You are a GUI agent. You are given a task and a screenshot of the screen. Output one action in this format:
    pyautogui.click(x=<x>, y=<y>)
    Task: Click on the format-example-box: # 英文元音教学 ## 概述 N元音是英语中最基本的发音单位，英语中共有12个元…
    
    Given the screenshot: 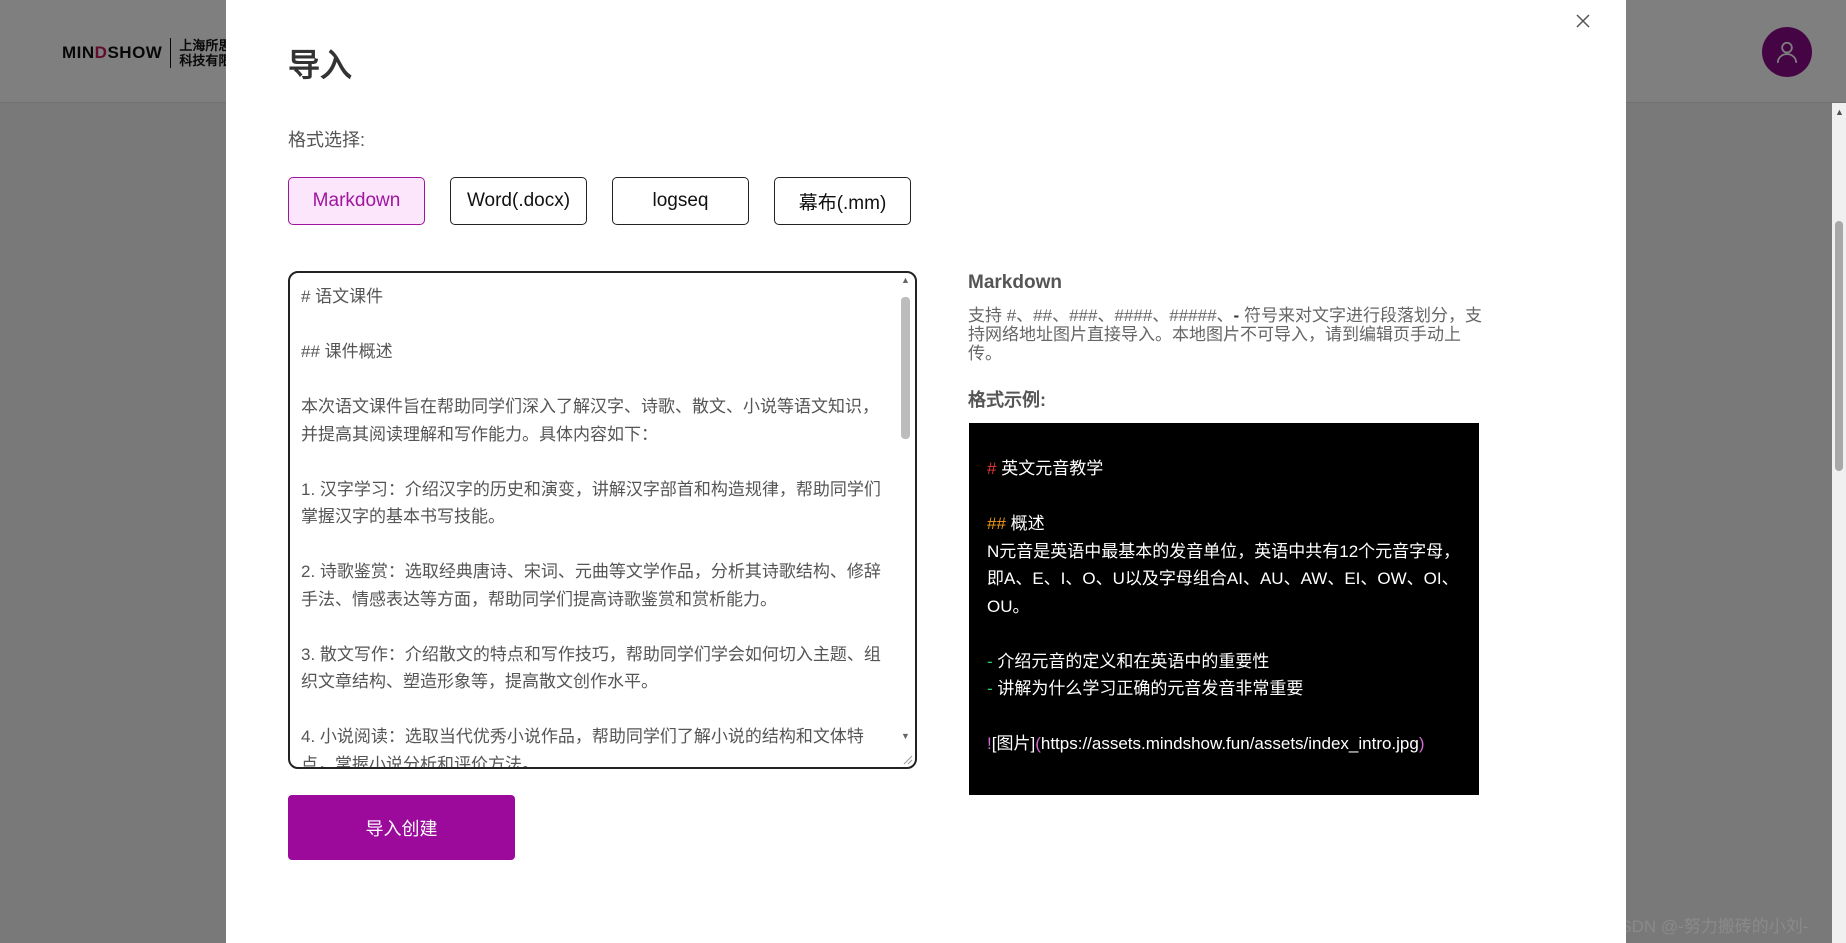 What is the action you would take?
    pyautogui.click(x=1224, y=609)
    